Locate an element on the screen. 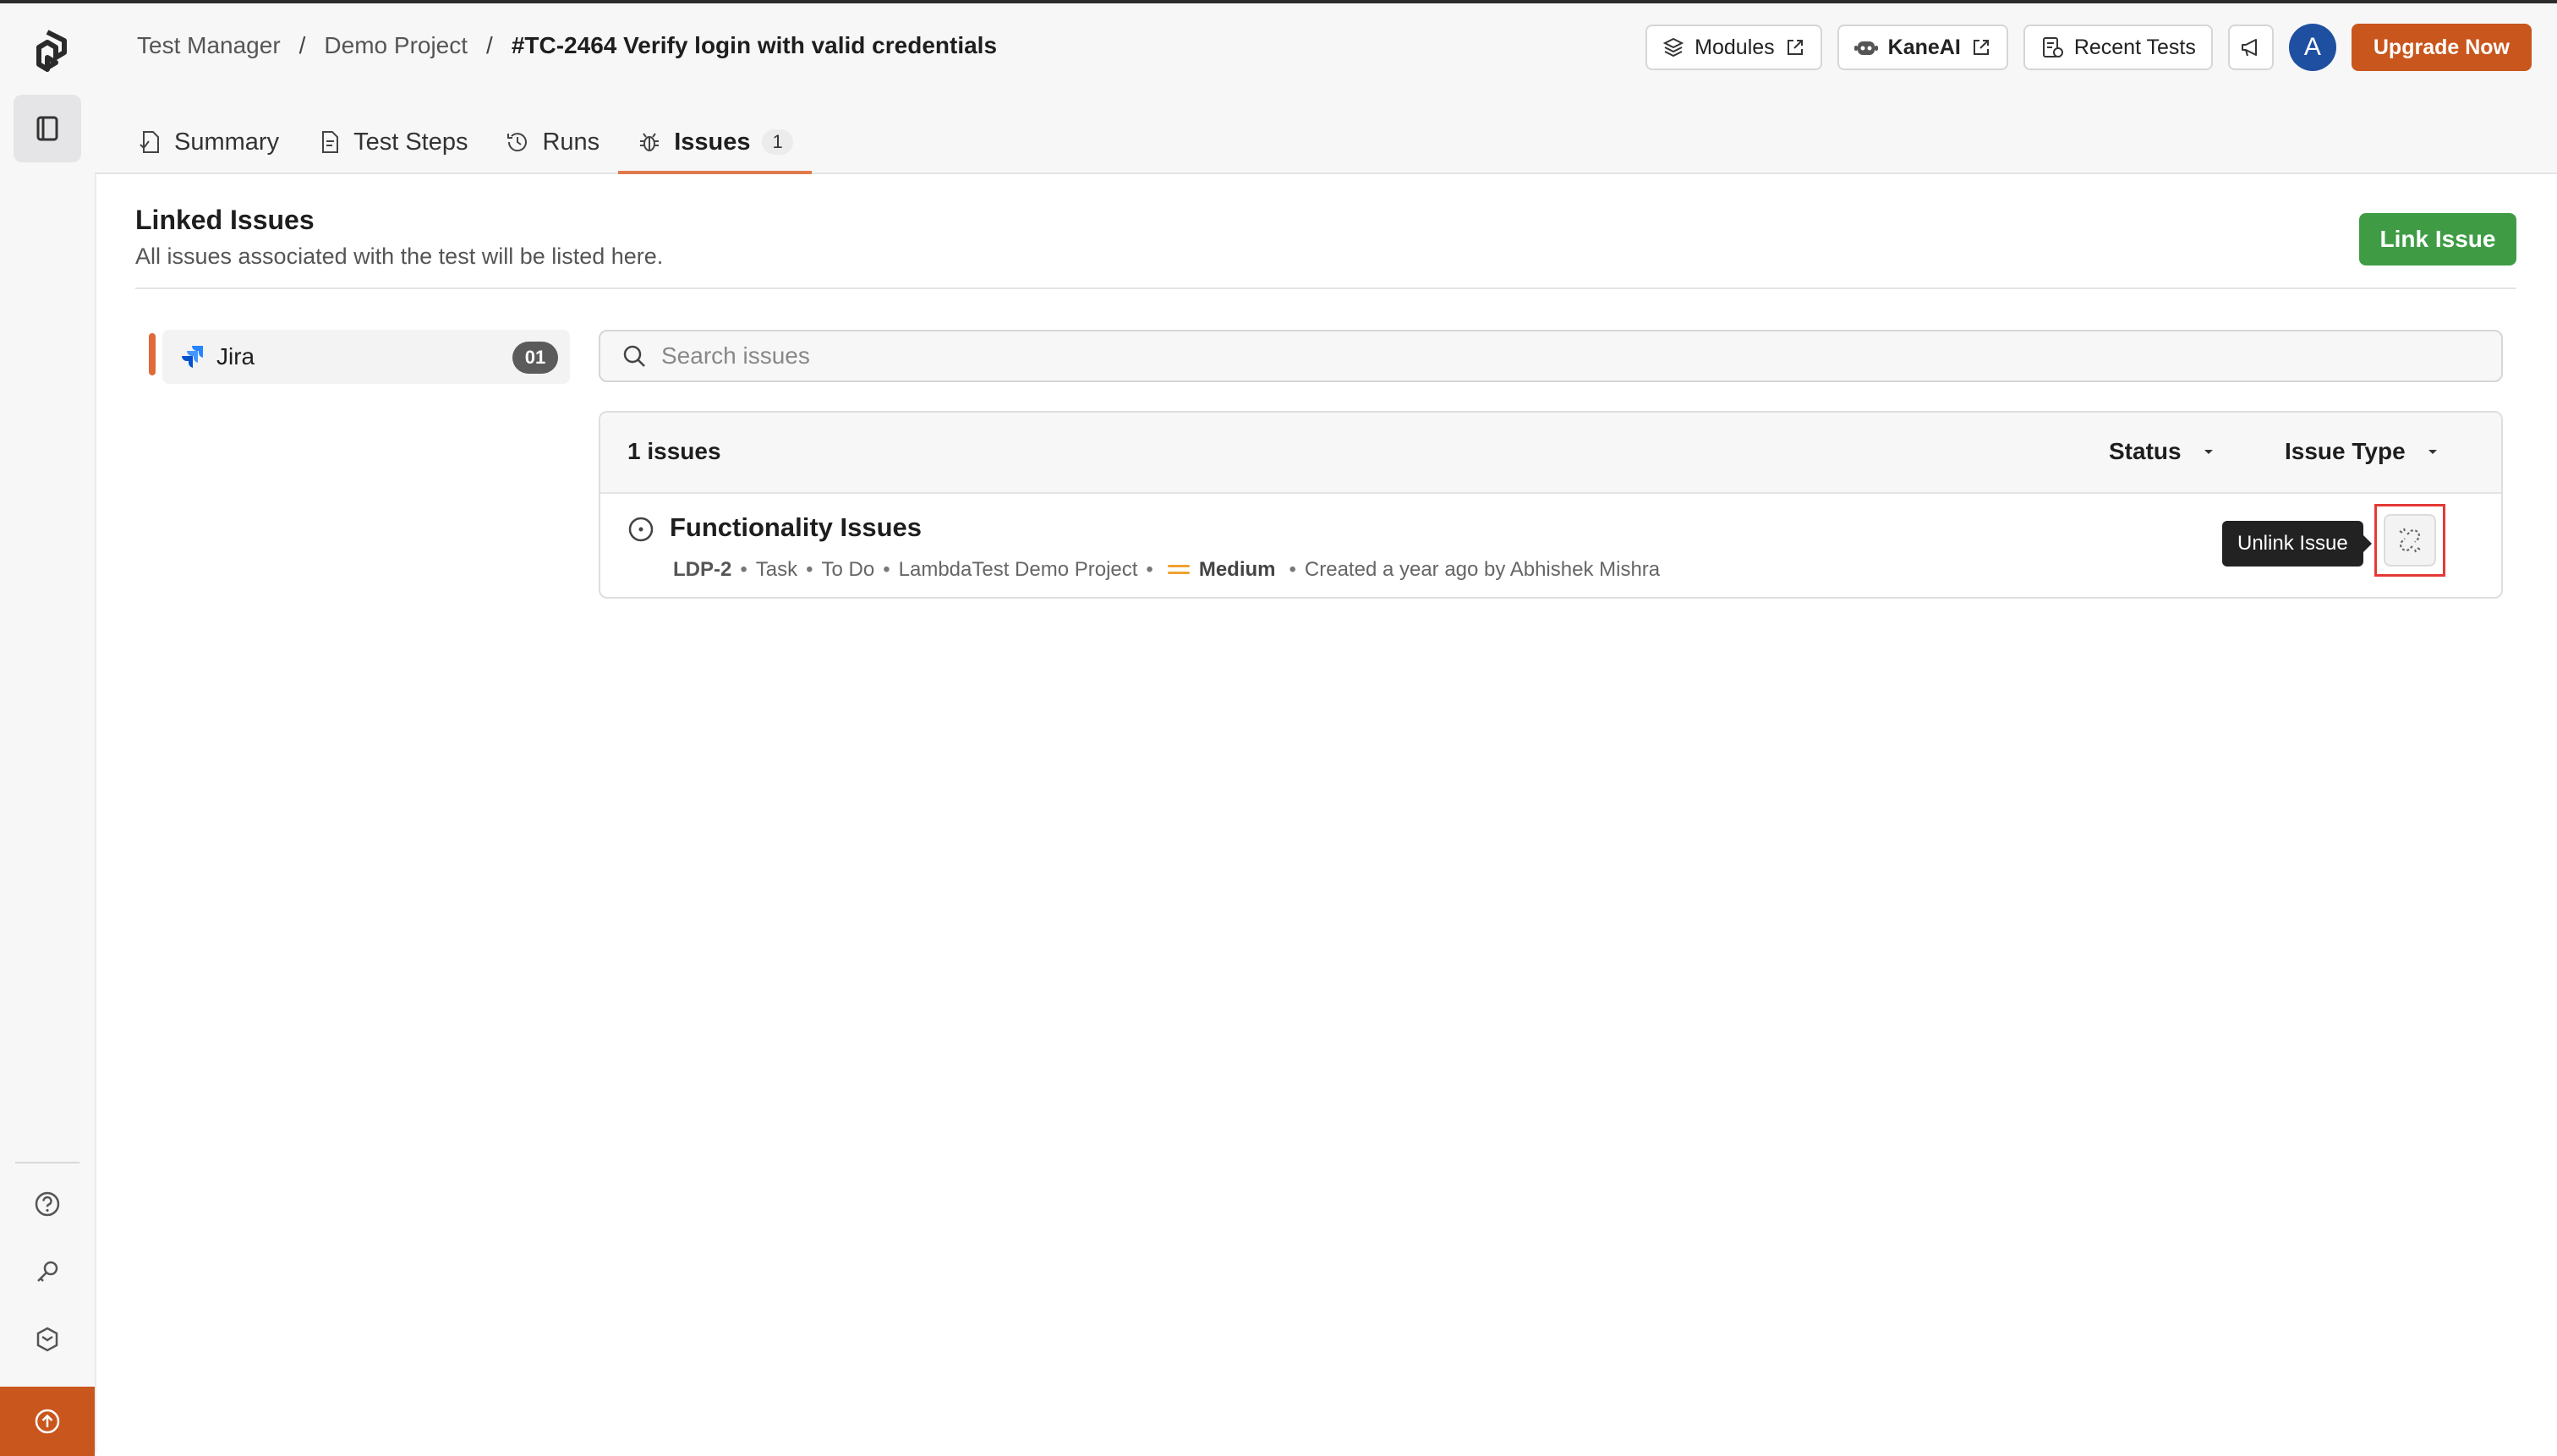 The image size is (2557, 1456). book-icon is located at coordinates (47, 129).